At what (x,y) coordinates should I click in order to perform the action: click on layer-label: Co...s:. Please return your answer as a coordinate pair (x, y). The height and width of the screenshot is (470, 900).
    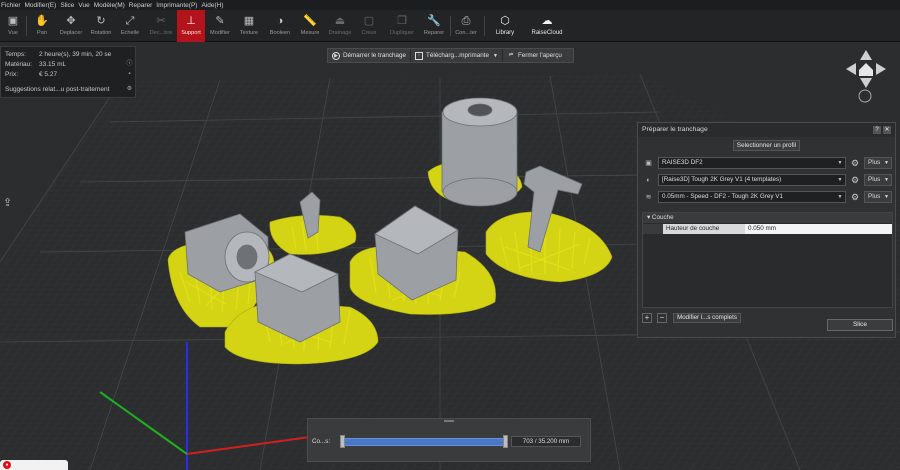
    Looking at the image, I should click on (321, 441).